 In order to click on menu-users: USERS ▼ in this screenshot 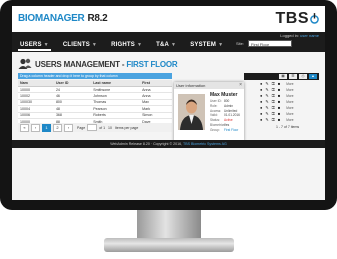, I will do `click(34, 46)`.